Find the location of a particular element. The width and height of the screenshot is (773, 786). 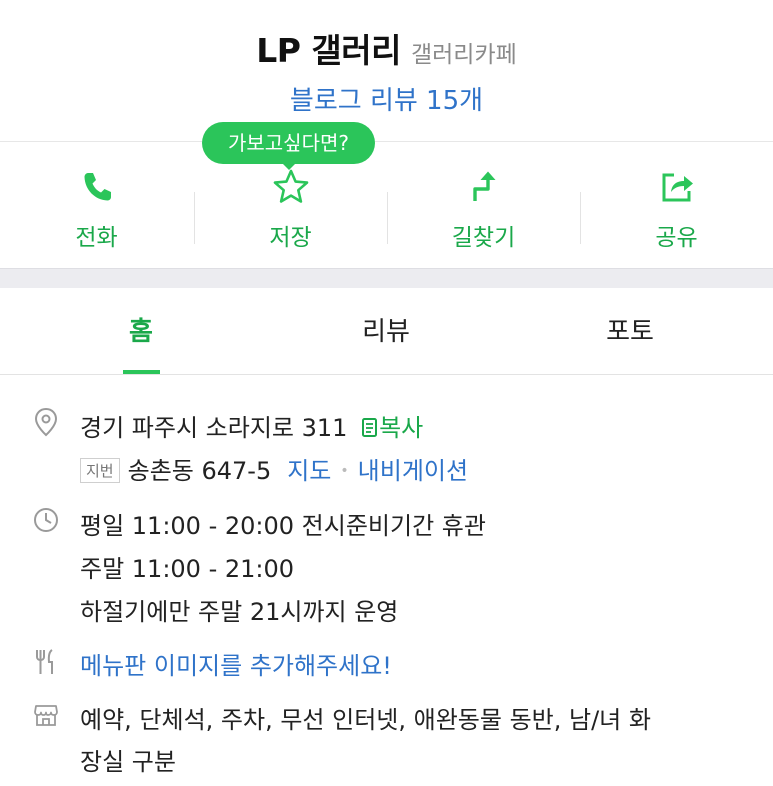

fork-knife-icon is located at coordinates (46, 662).